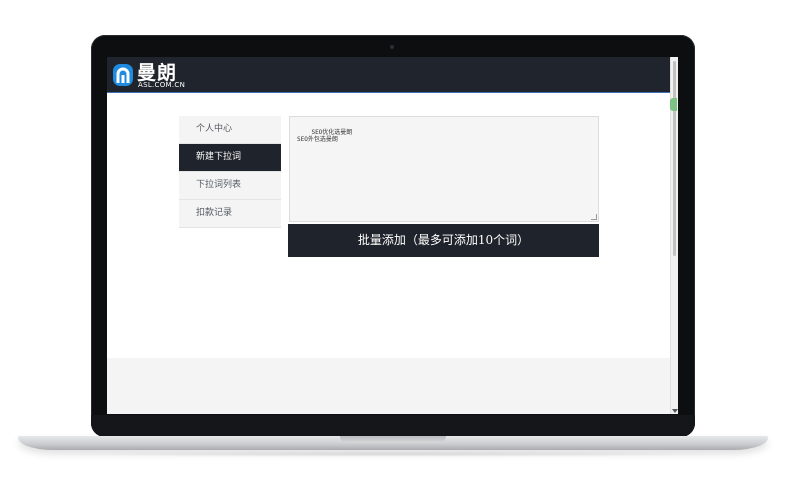  I want to click on sidebar-item-profile: 个人中心, so click(230, 130).